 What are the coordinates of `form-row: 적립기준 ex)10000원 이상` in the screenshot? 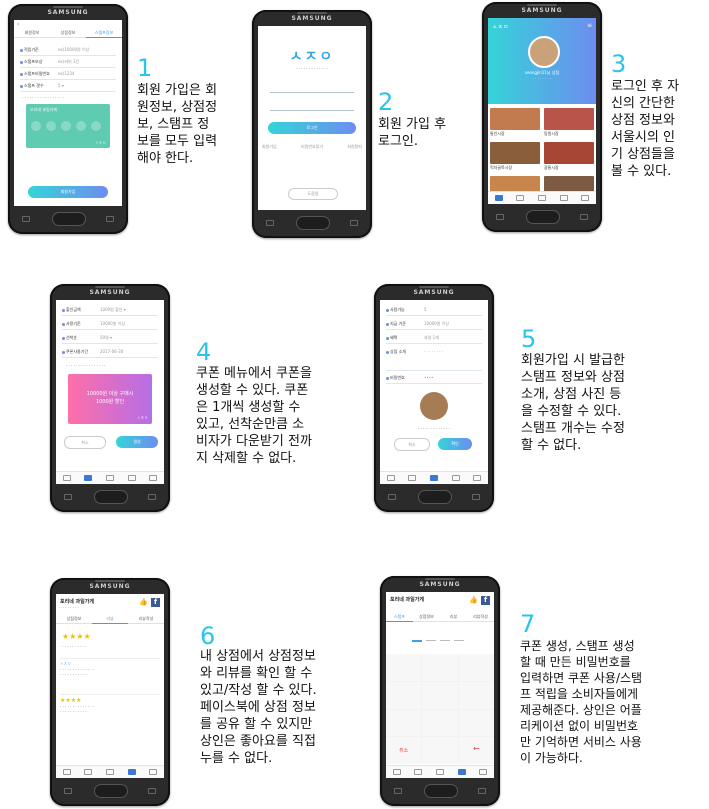 It's located at (68, 51).